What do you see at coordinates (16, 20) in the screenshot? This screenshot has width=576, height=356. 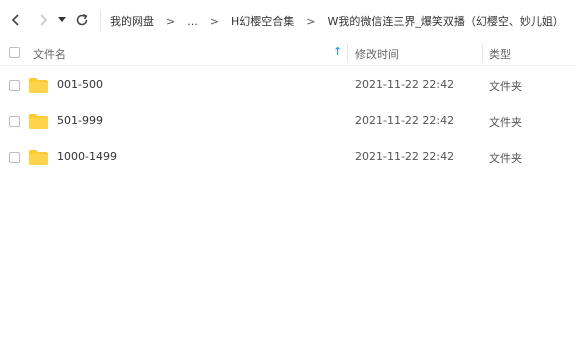 I see `back-arrow-icon` at bounding box center [16, 20].